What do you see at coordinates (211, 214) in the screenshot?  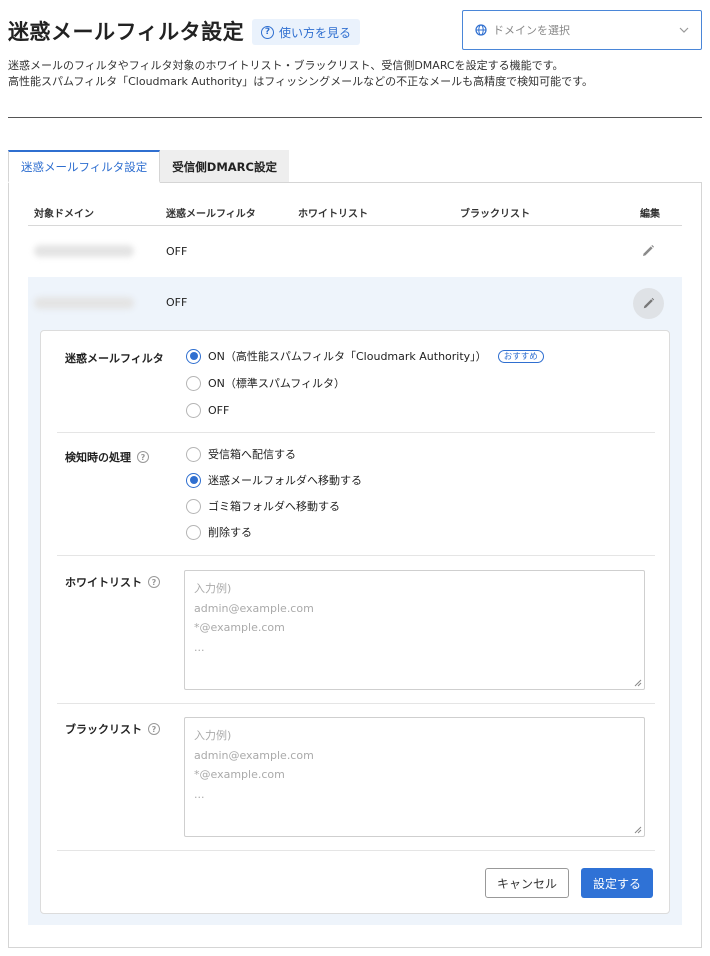 I see `column-header-filter: 迷惑メールフィルタ` at bounding box center [211, 214].